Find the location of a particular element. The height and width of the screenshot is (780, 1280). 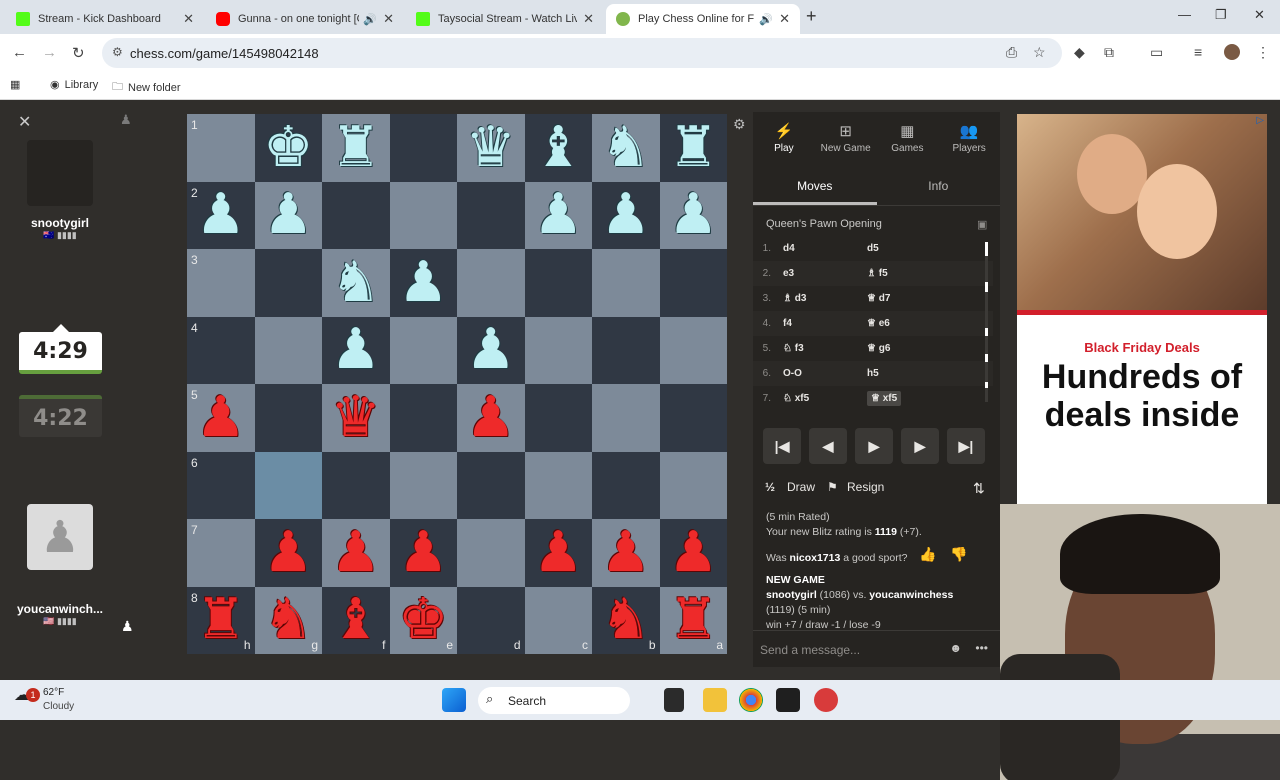

white-move: ♘ xf5 is located at coordinates (825, 398).